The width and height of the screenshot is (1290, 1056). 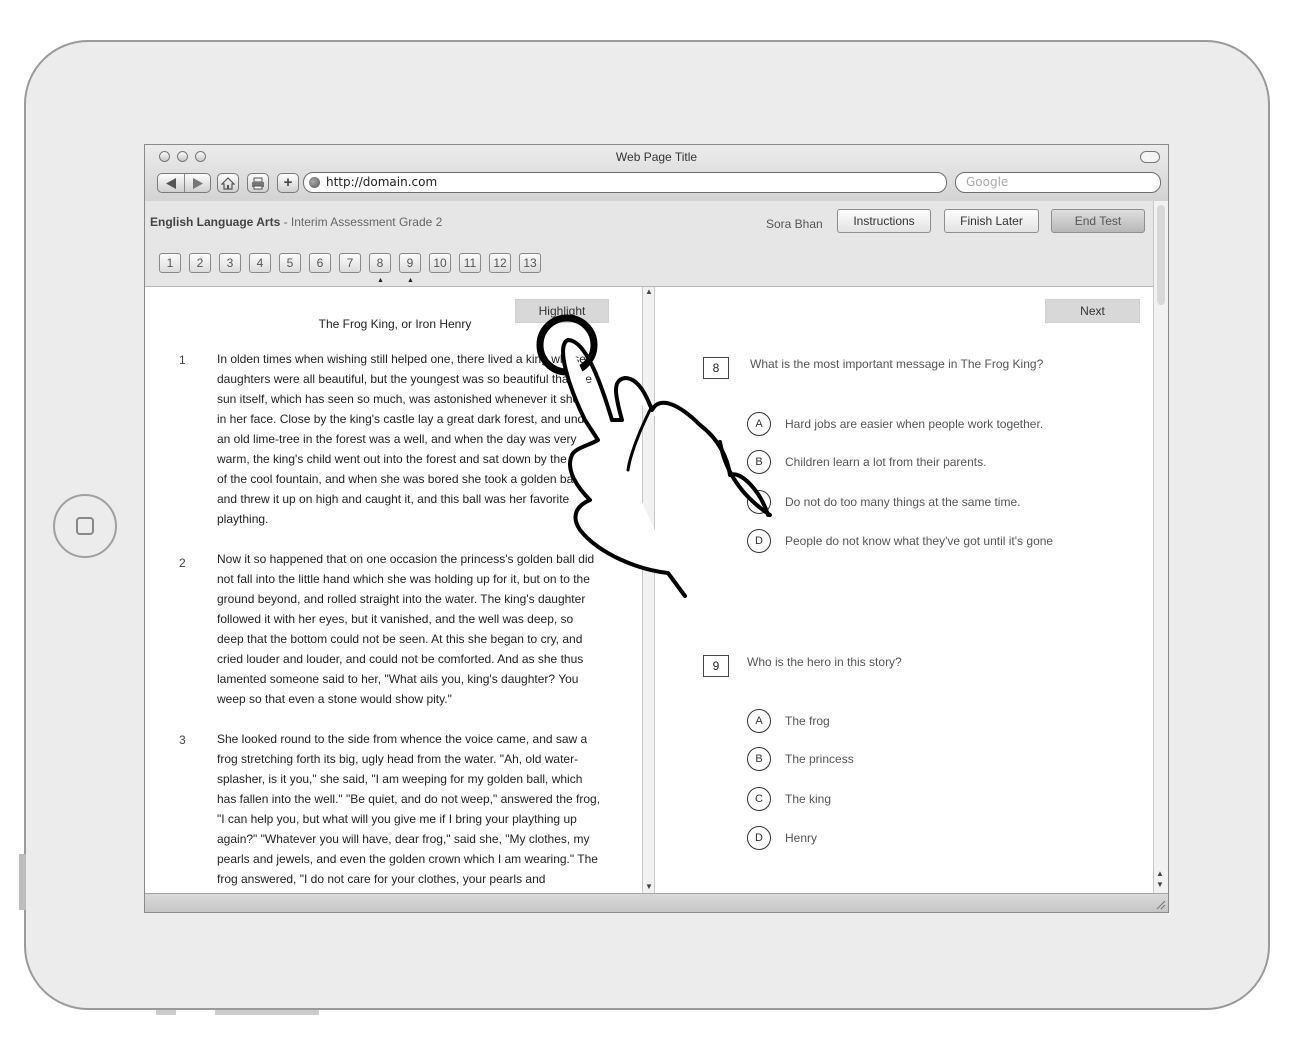 I want to click on add-bookmark-button: +, so click(x=288, y=183).